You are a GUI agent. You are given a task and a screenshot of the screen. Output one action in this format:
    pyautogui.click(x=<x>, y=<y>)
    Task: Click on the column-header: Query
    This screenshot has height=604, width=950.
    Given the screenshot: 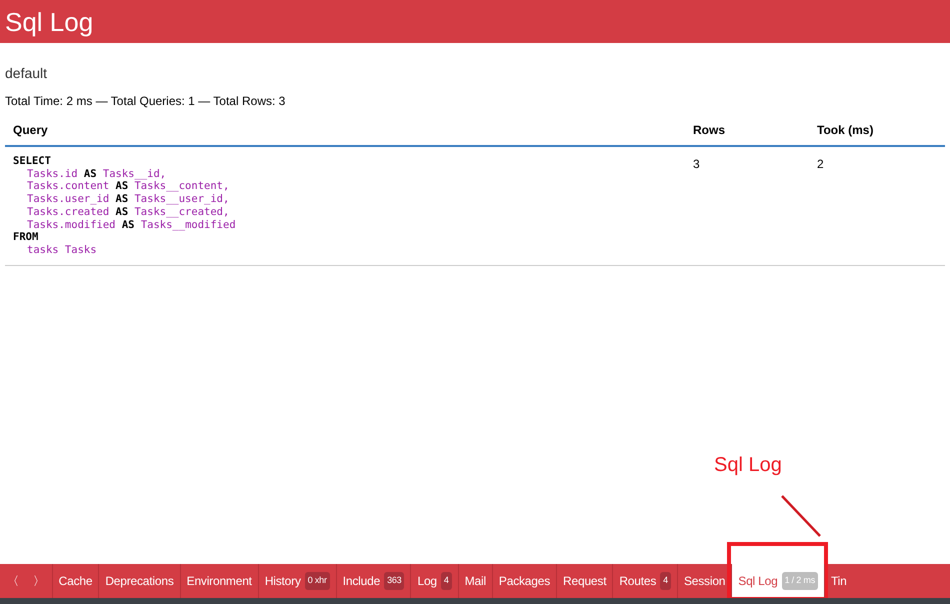 What is the action you would take?
    pyautogui.click(x=345, y=130)
    